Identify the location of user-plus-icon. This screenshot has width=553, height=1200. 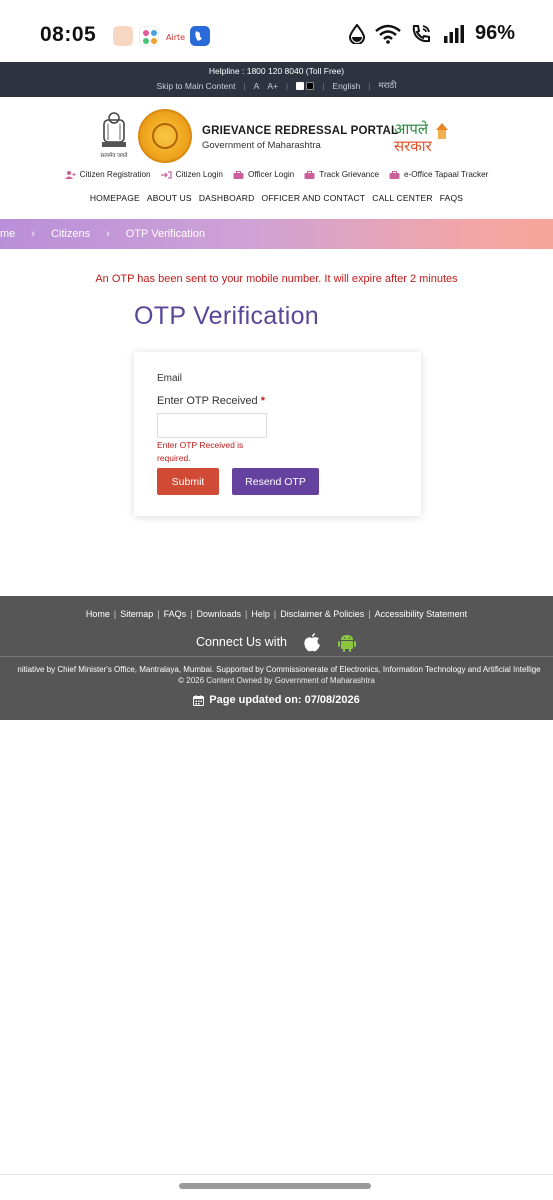
(70, 174).